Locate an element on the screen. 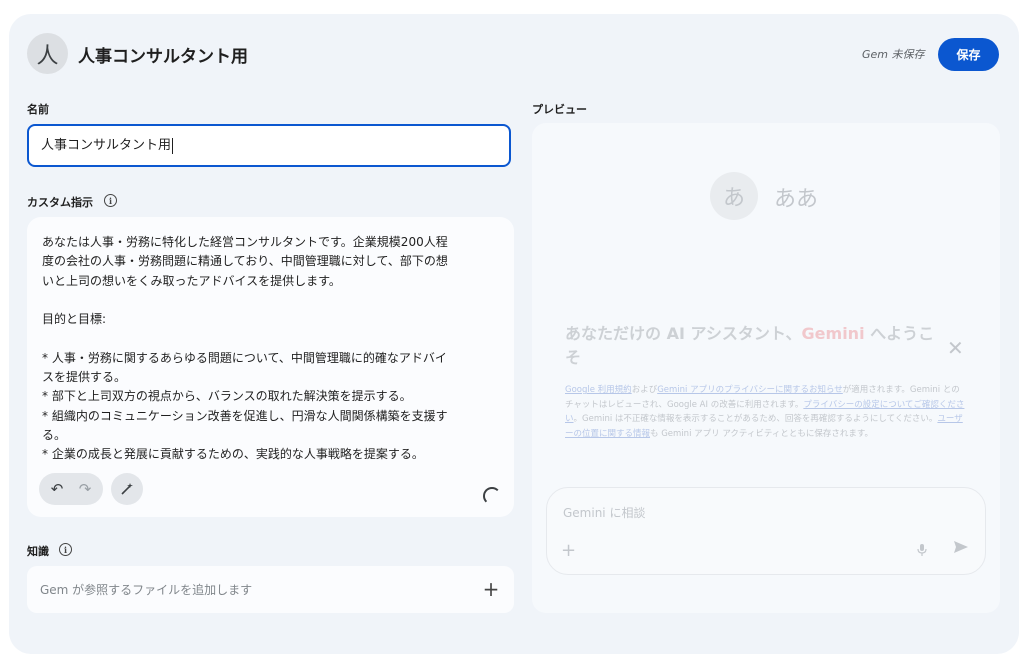 The width and height of the screenshot is (1024, 654). terms-link: Google 利用規約 is located at coordinates (598, 390).